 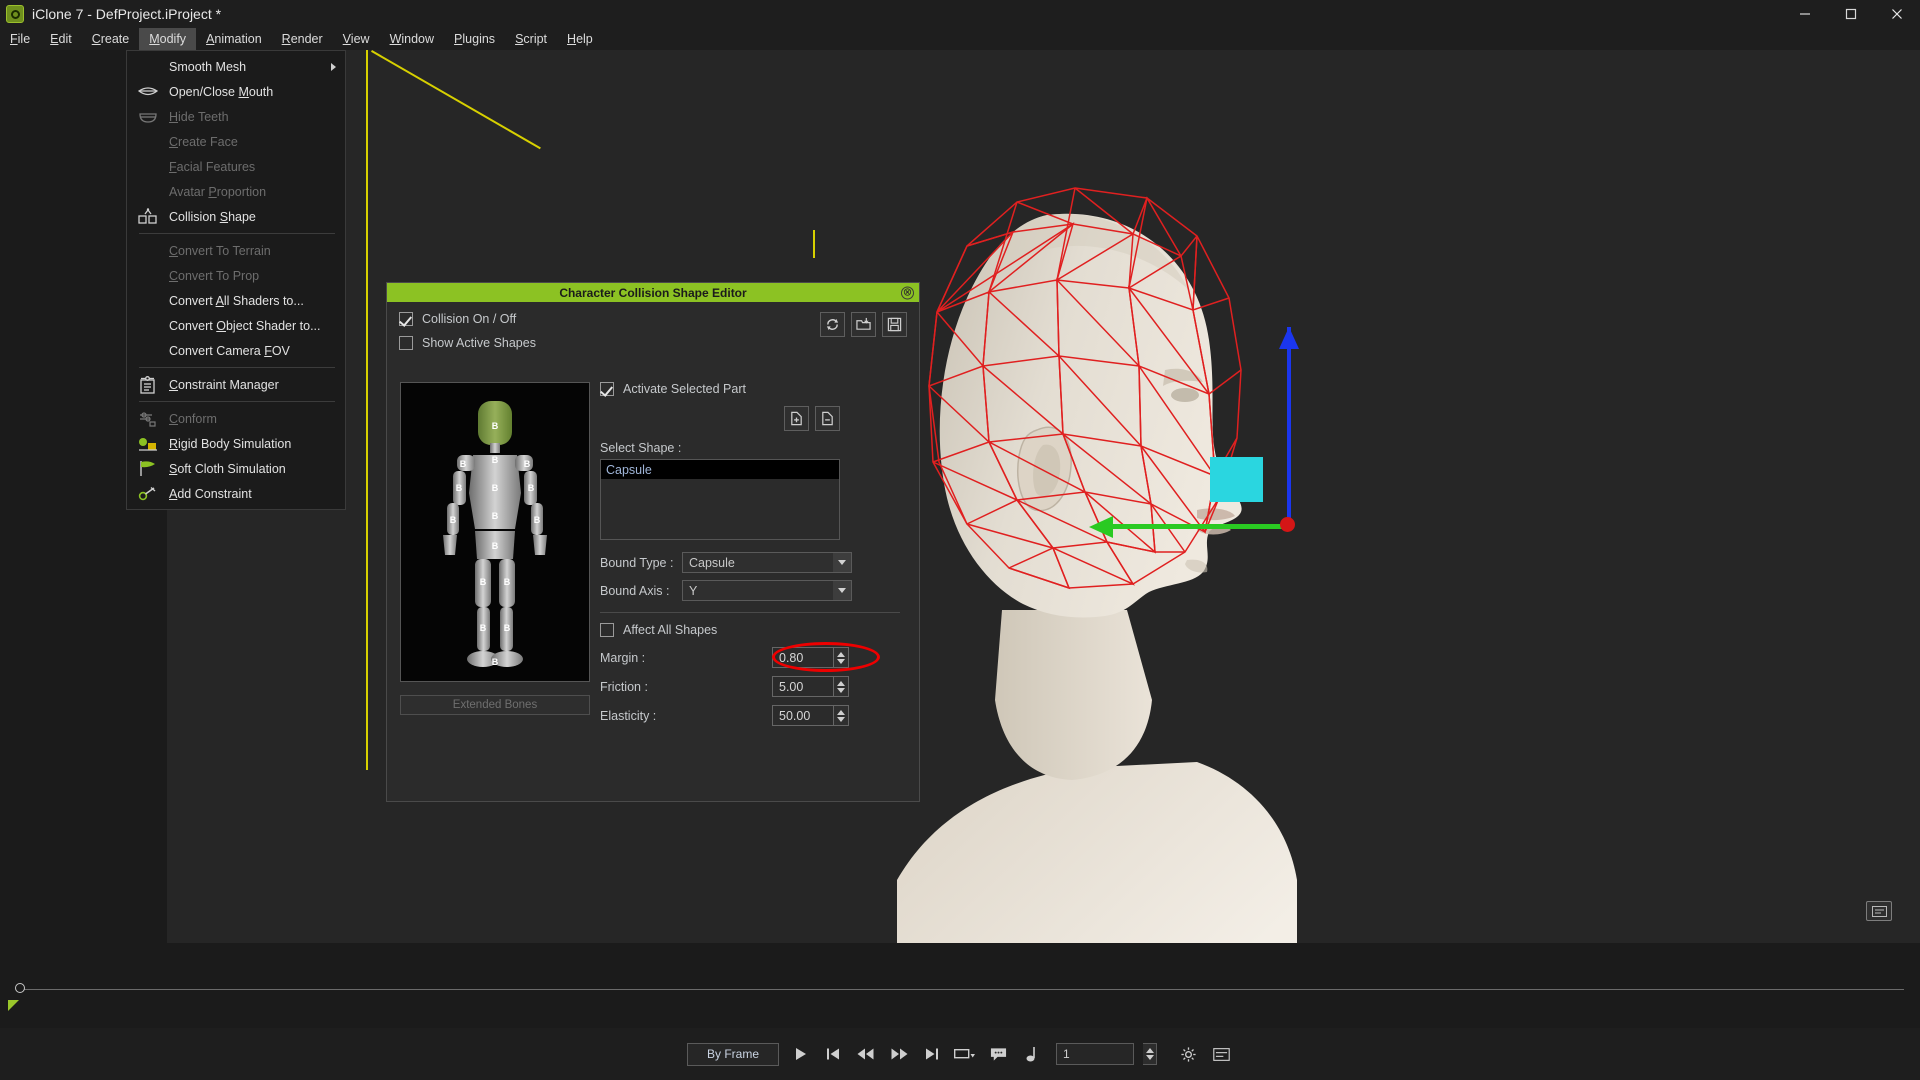 What do you see at coordinates (827, 418) in the screenshot?
I see `remove-shape-icon` at bounding box center [827, 418].